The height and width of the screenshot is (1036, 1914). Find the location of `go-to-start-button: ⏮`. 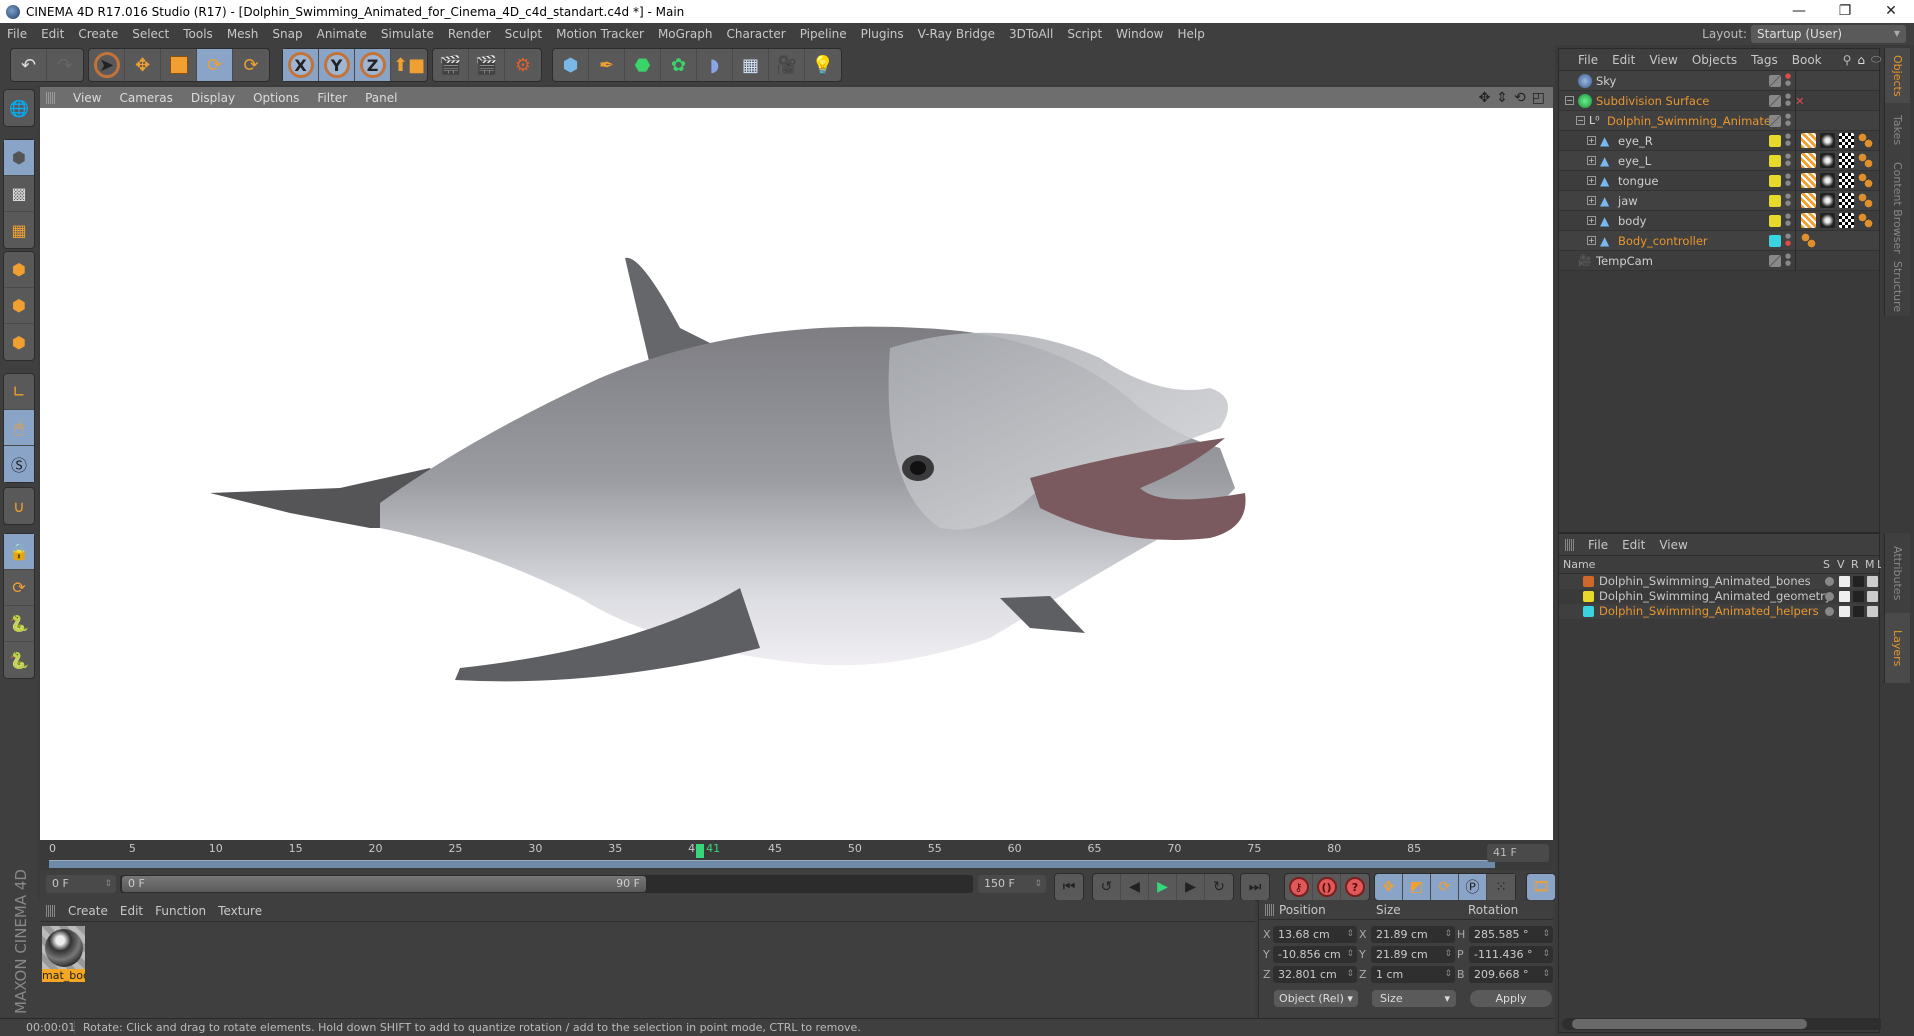

go-to-start-button: ⏮ is located at coordinates (1069, 887).